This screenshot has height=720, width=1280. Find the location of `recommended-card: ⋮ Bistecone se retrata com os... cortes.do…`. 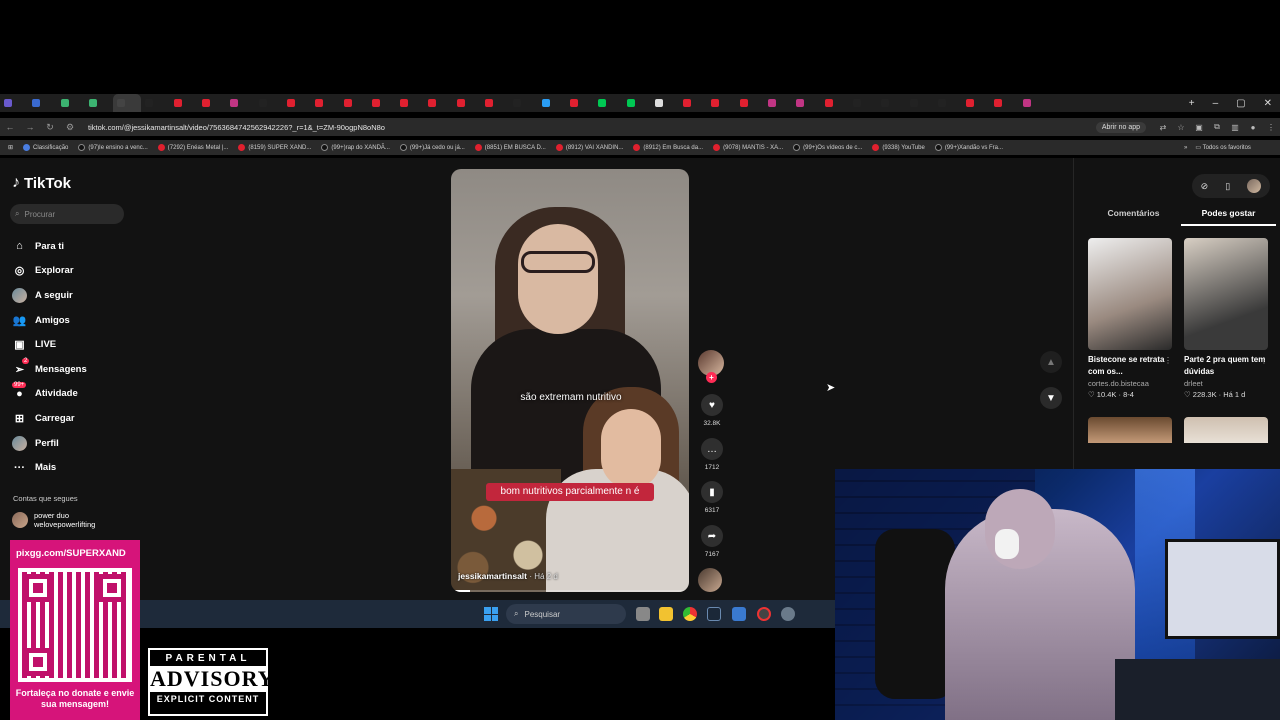

recommended-card: ⋮ Bistecone se retrata com os... cortes.do… is located at coordinates (1130, 318).